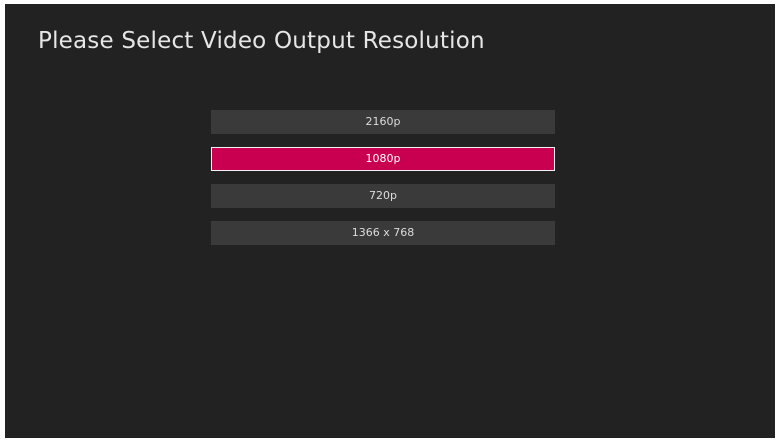  I want to click on option-2160p: 2160p, so click(383, 122).